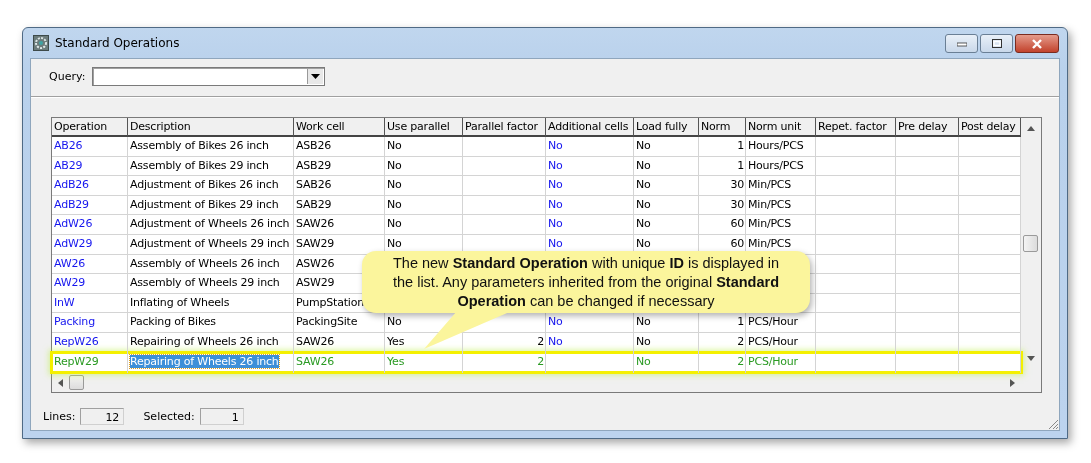  I want to click on table-cell-text: Packing of Bikes, so click(173, 322).